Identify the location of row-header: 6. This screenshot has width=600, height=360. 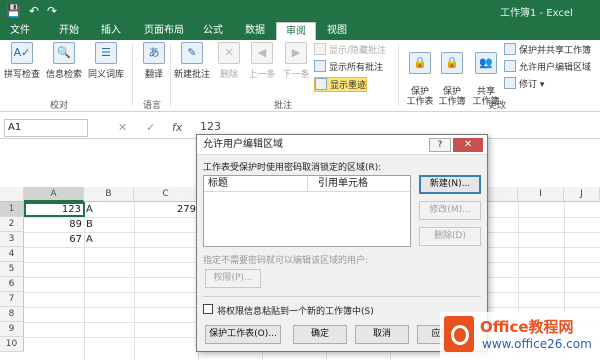
(12, 284).